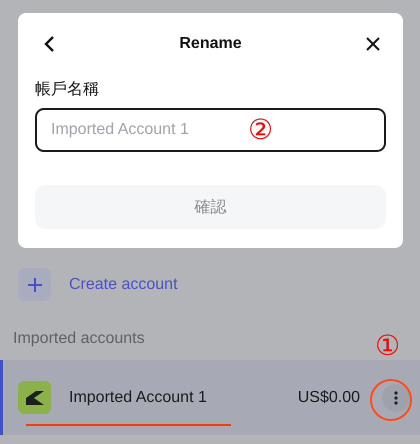 The width and height of the screenshot is (420, 444). What do you see at coordinates (123, 285) in the screenshot?
I see `create-account-link: Create account` at bounding box center [123, 285].